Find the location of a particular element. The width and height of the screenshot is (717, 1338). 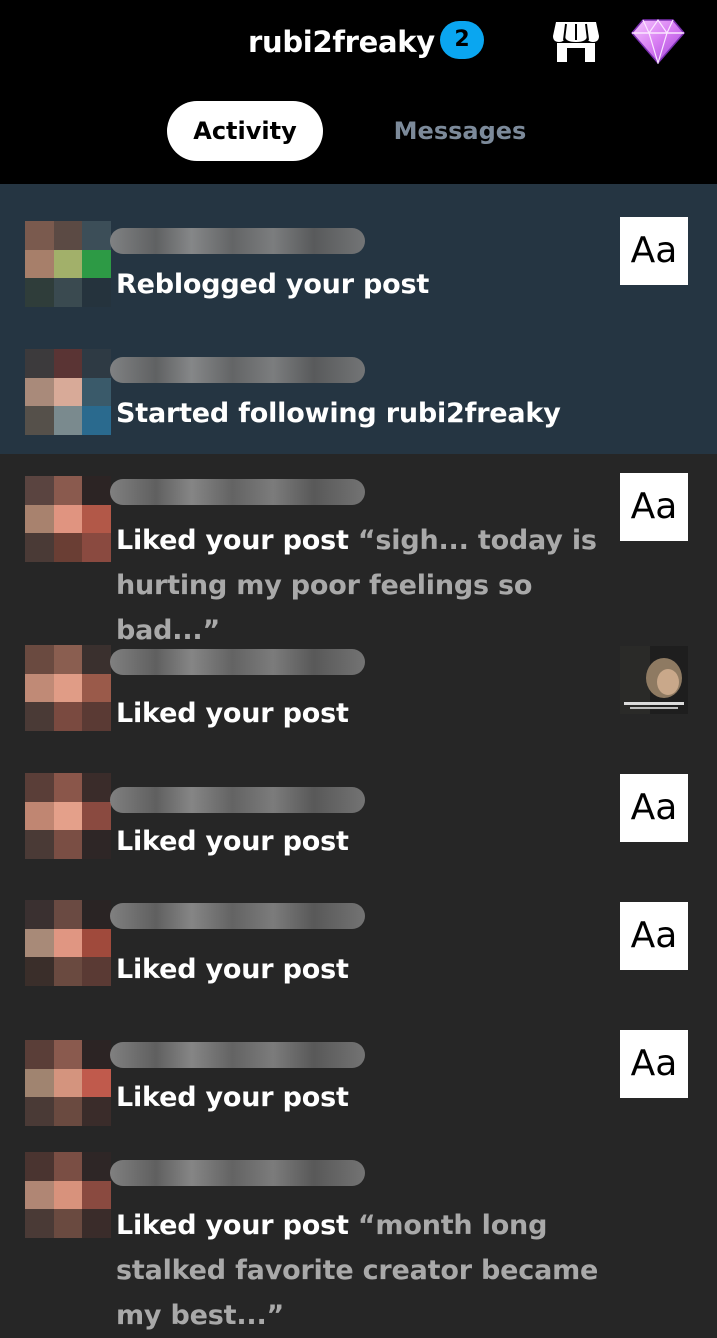

tab-messages: Messages is located at coordinates (460, 131).